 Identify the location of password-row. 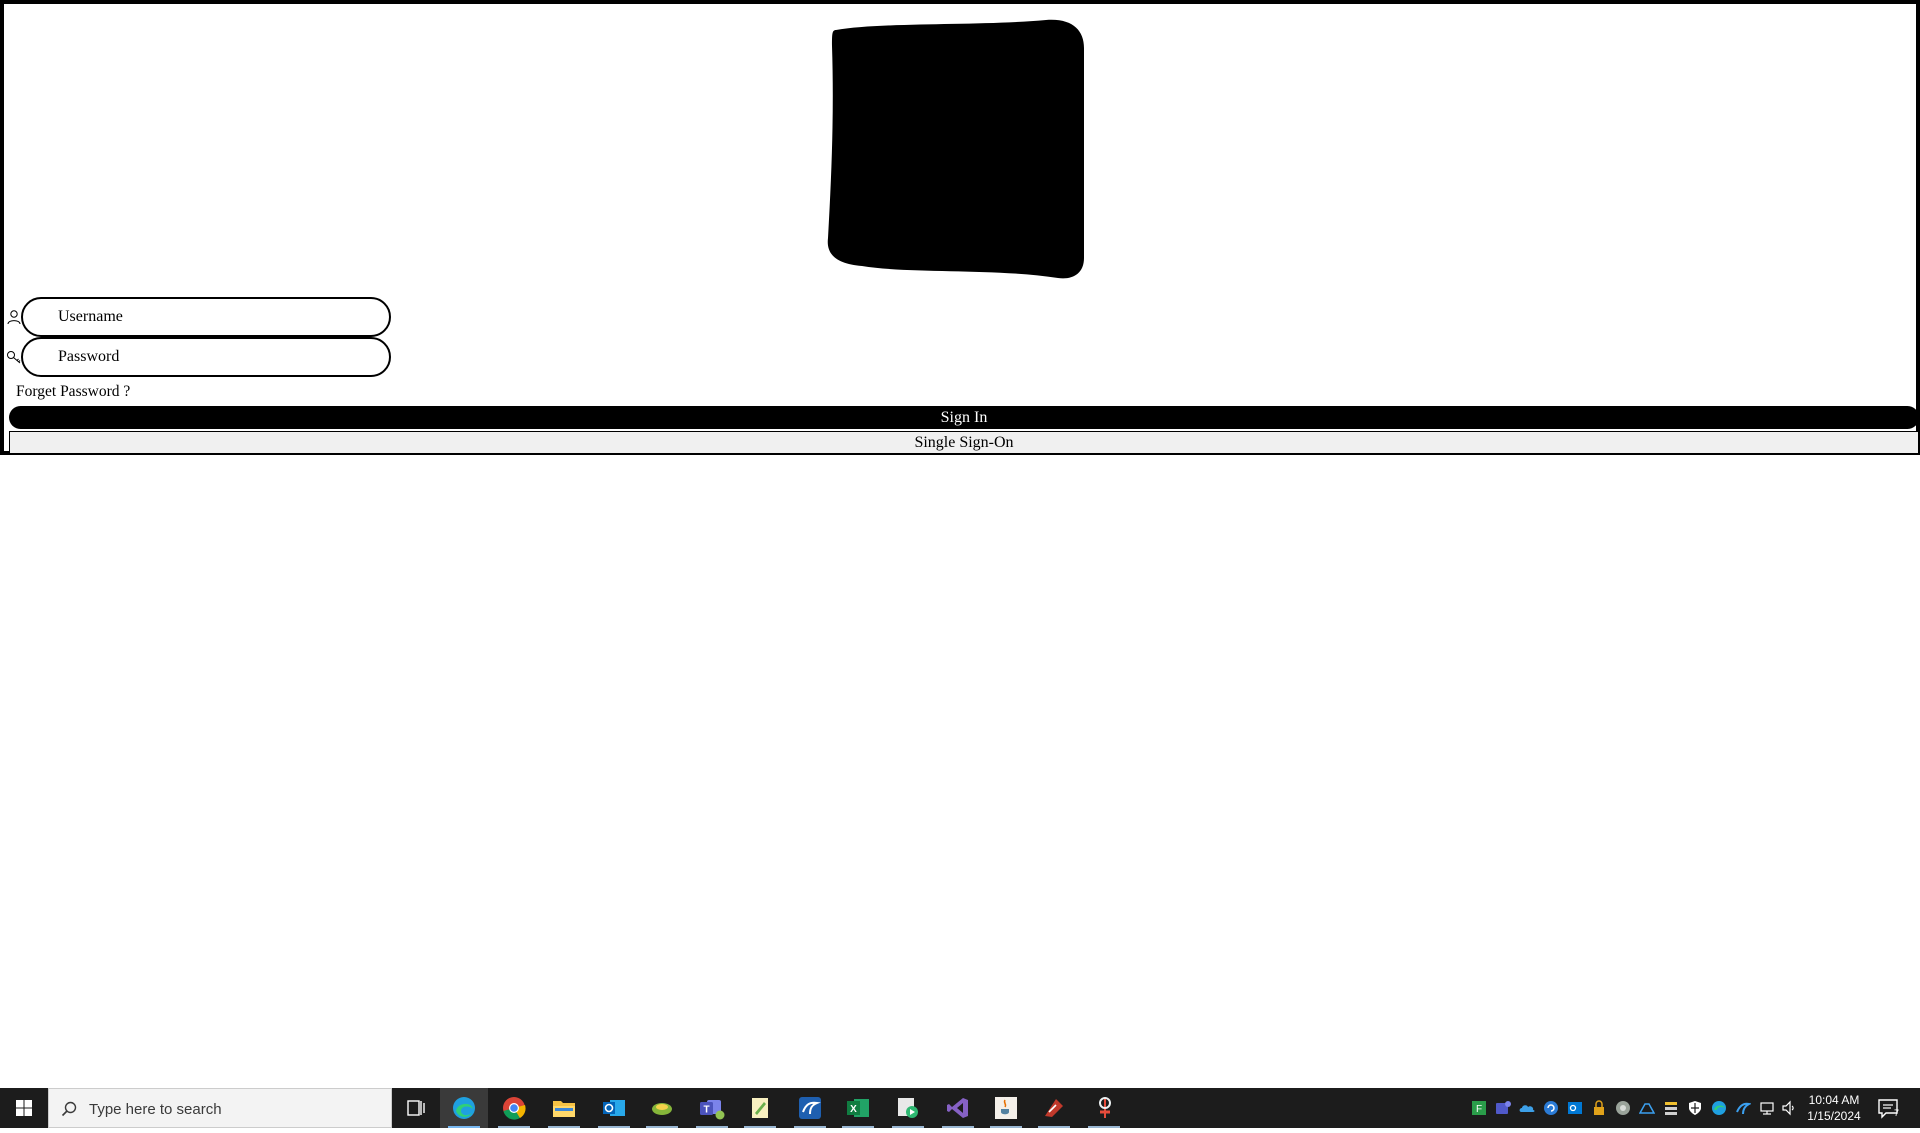
(199, 357).